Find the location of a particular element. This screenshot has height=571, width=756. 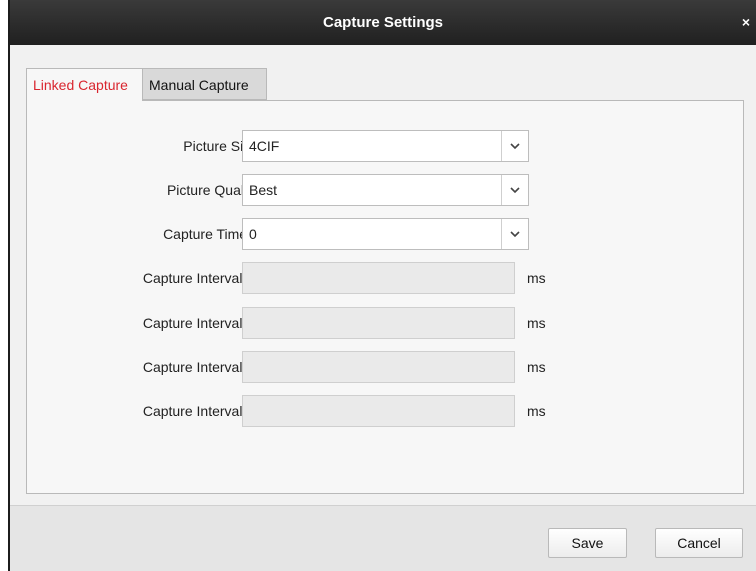

capture-interval-1-unit: ms is located at coordinates (536, 278).